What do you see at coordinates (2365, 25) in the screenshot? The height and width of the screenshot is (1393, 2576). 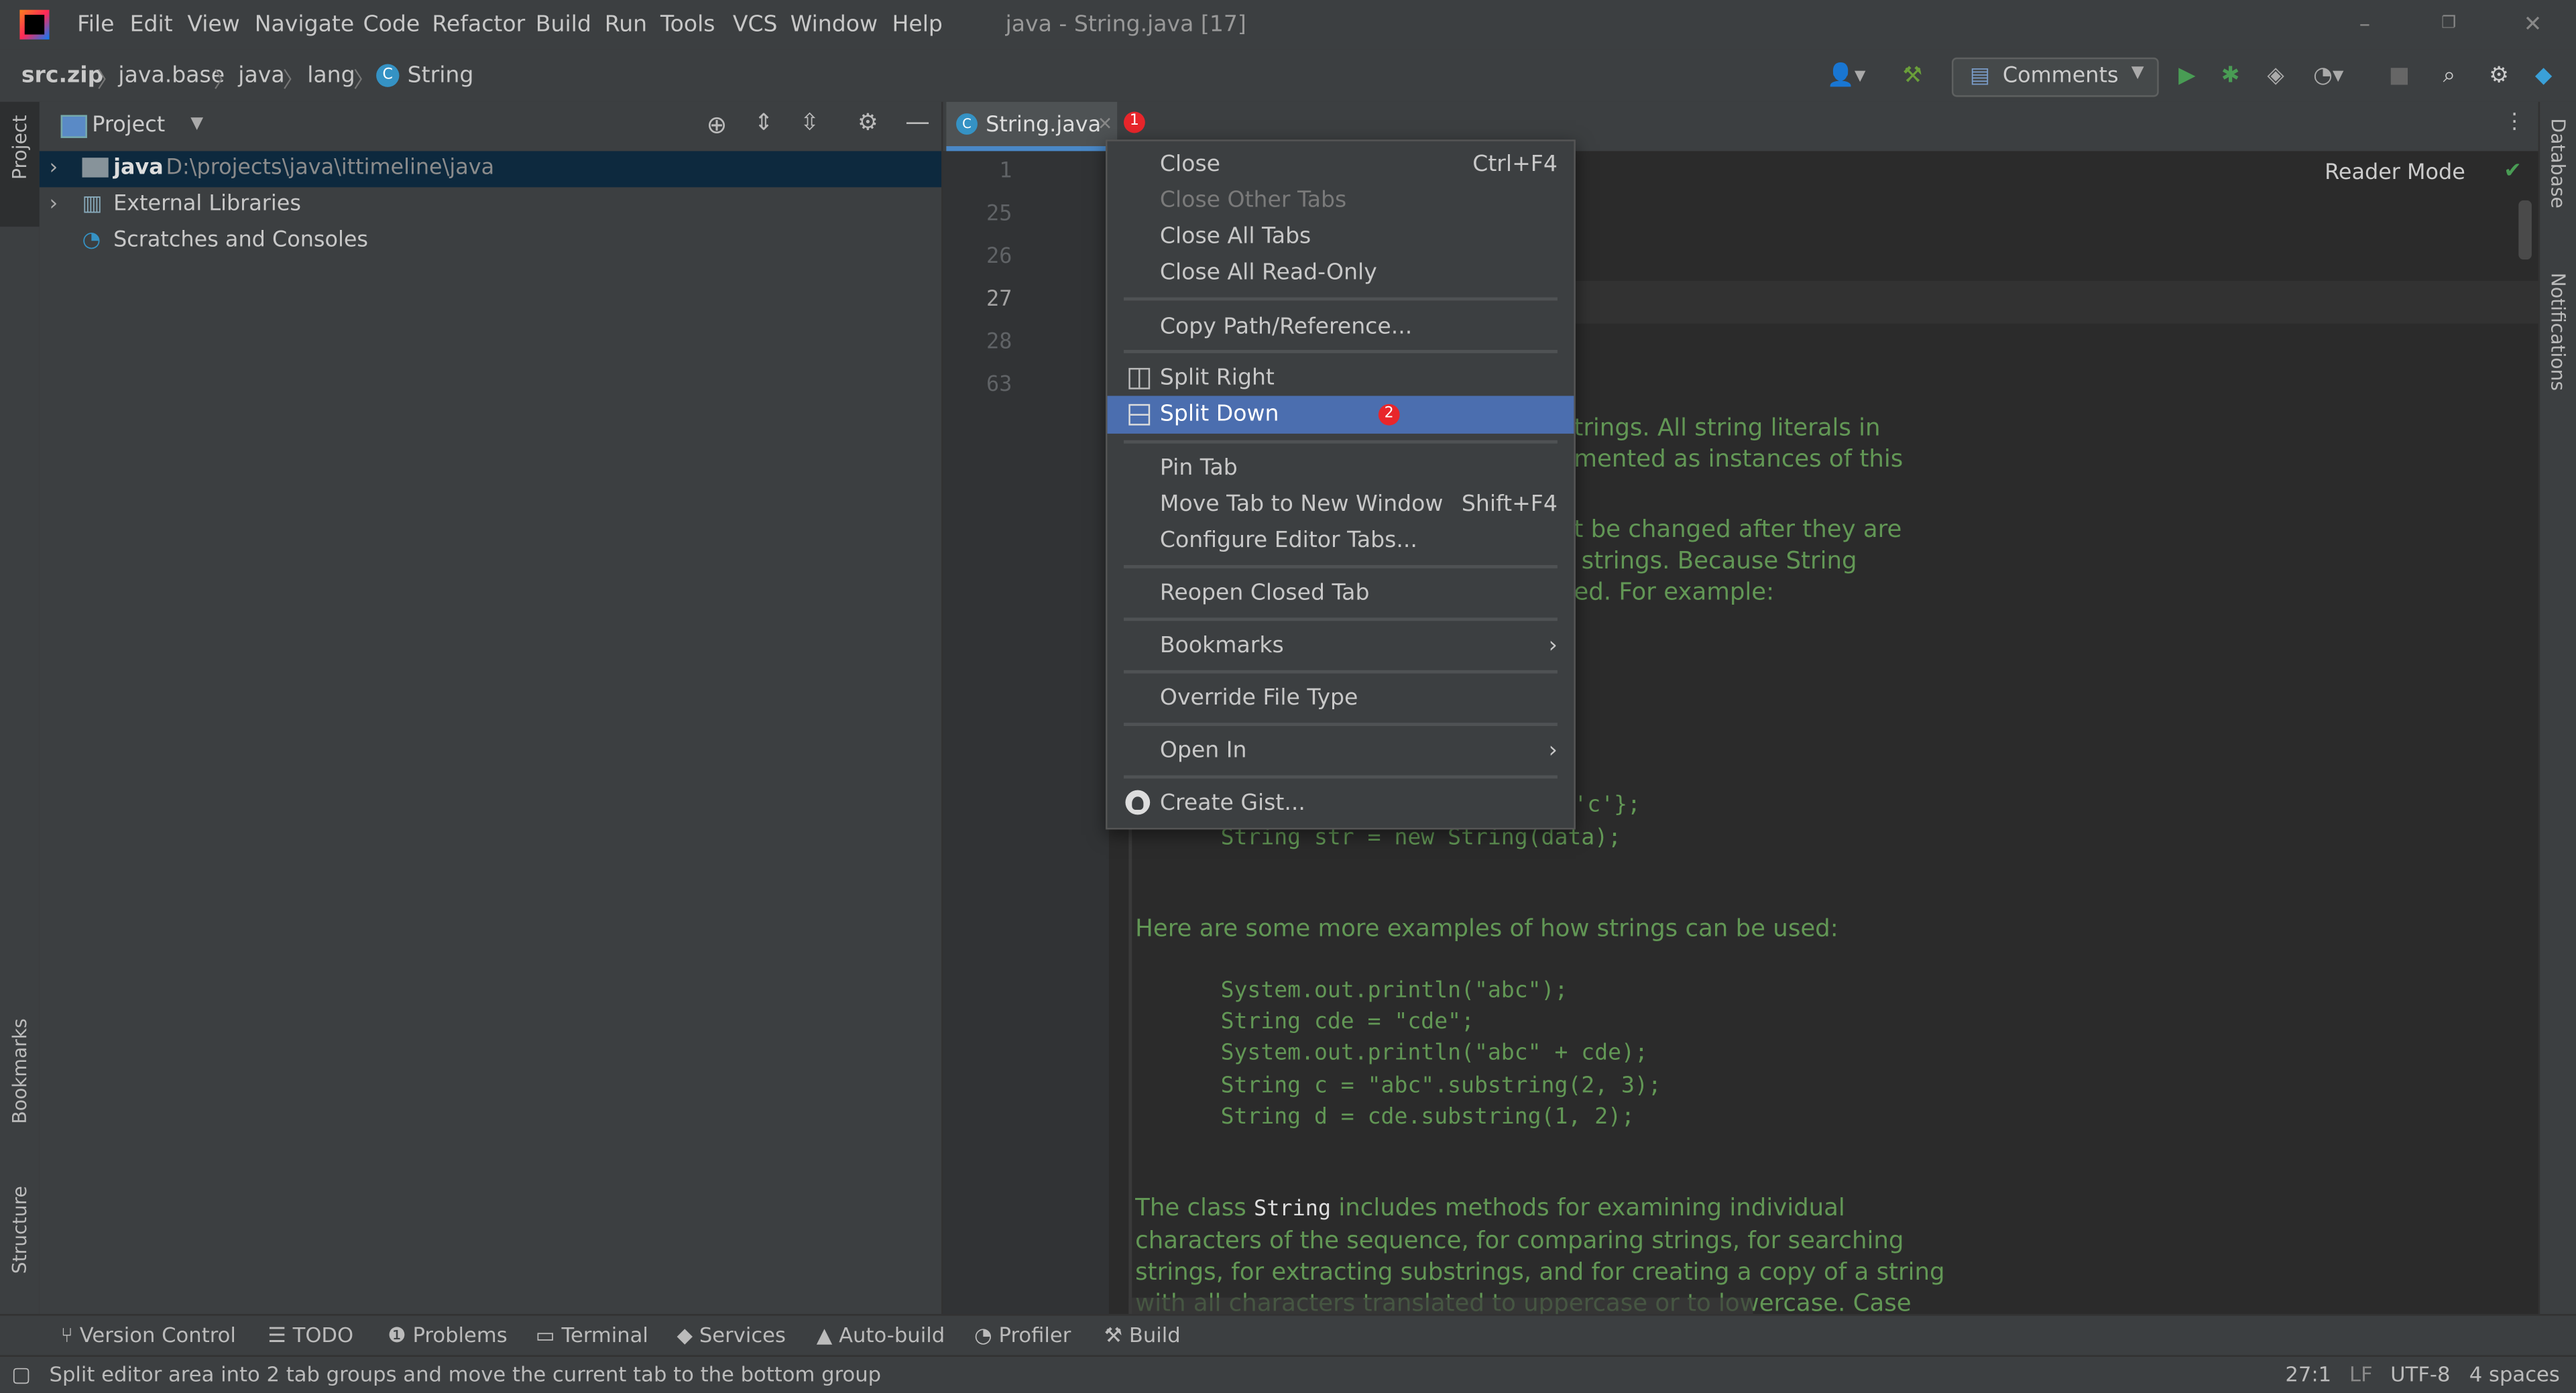 I see `minimize-button: –` at bounding box center [2365, 25].